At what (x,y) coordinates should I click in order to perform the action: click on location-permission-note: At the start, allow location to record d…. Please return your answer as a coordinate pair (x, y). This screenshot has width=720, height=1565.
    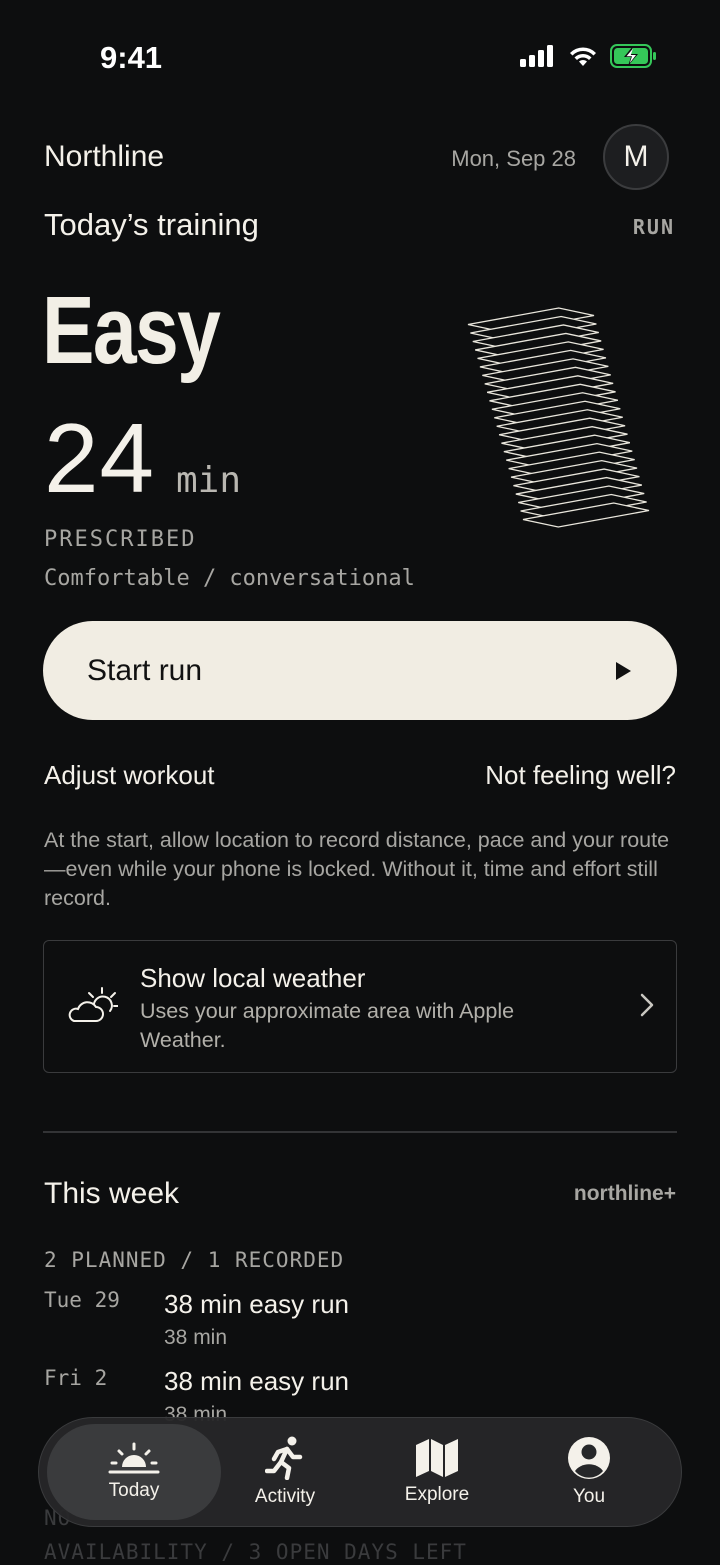
    Looking at the image, I should click on (357, 869).